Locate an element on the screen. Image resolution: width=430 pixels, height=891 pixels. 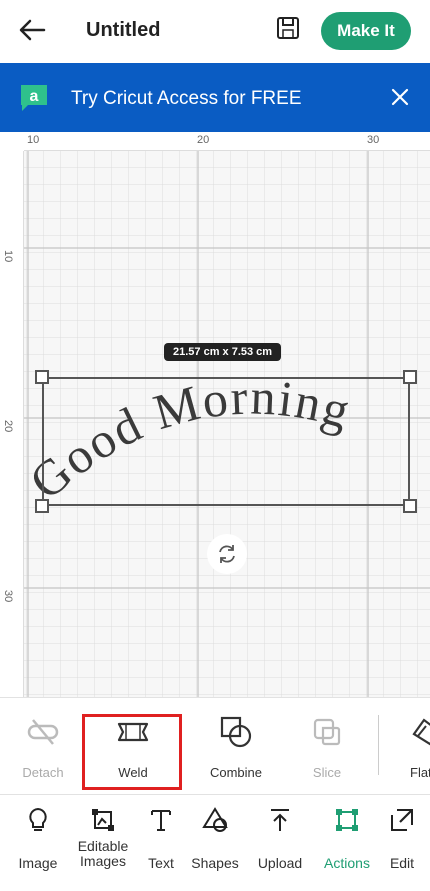
toolbar-divider is located at coordinates (378, 745).